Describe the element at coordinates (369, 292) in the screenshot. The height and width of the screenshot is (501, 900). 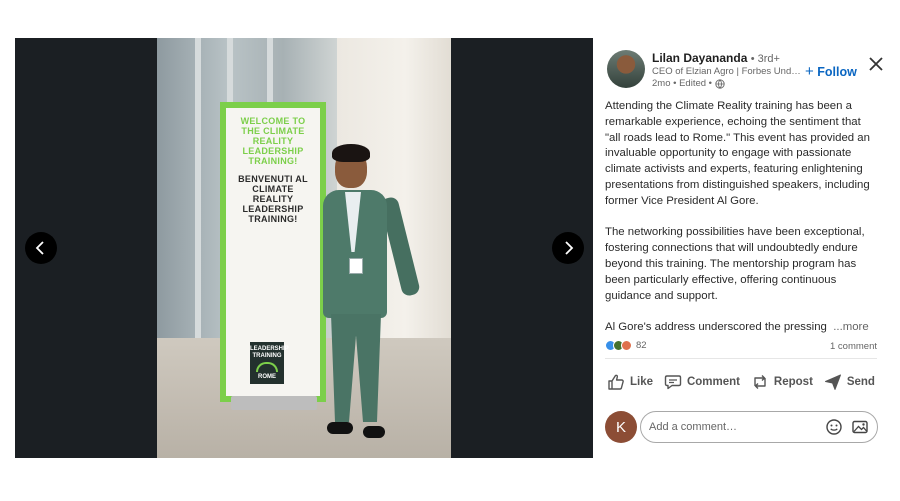
I see `person-figure` at that location.